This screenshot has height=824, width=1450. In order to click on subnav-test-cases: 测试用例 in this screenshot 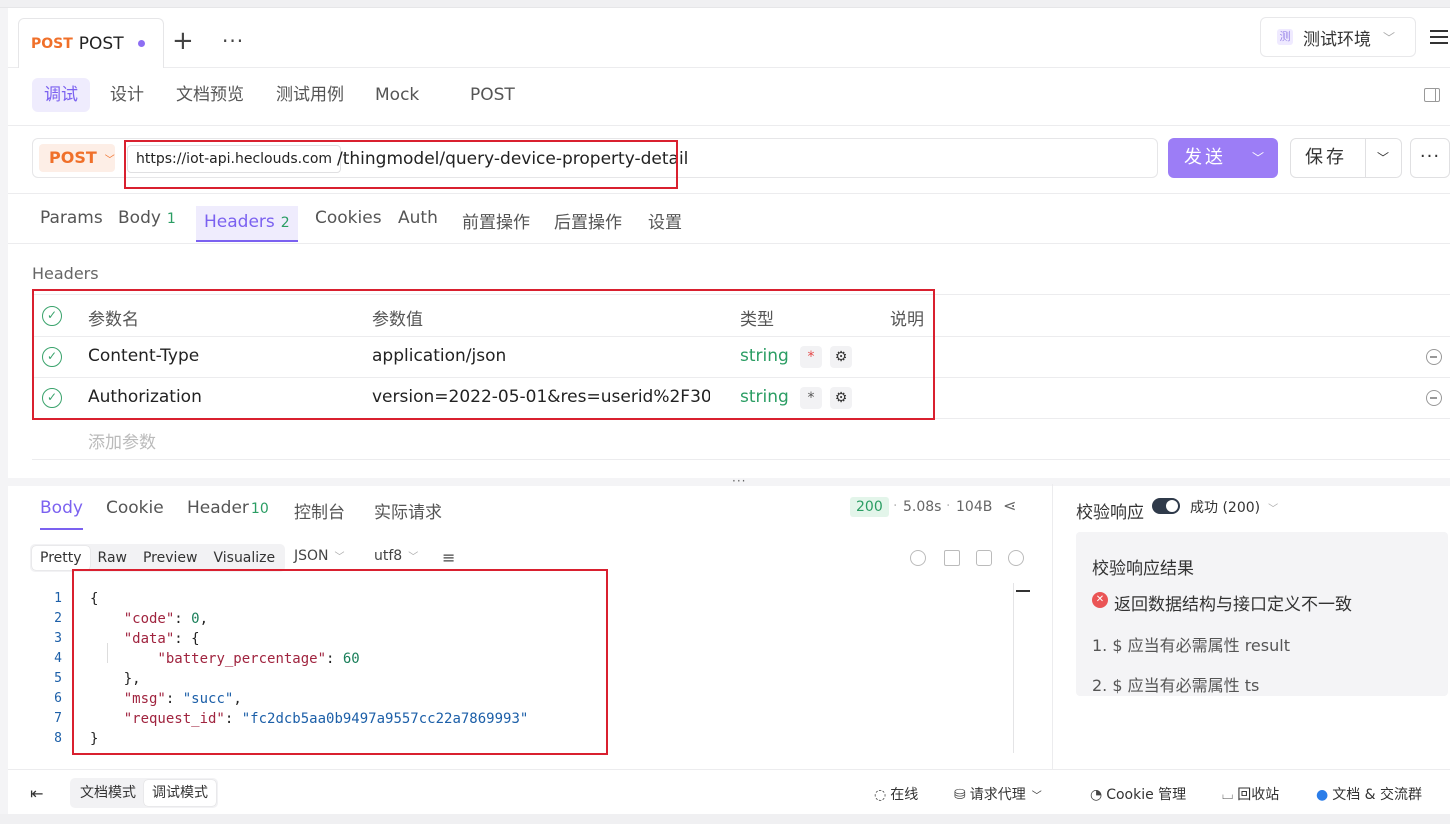, I will do `click(310, 95)`.